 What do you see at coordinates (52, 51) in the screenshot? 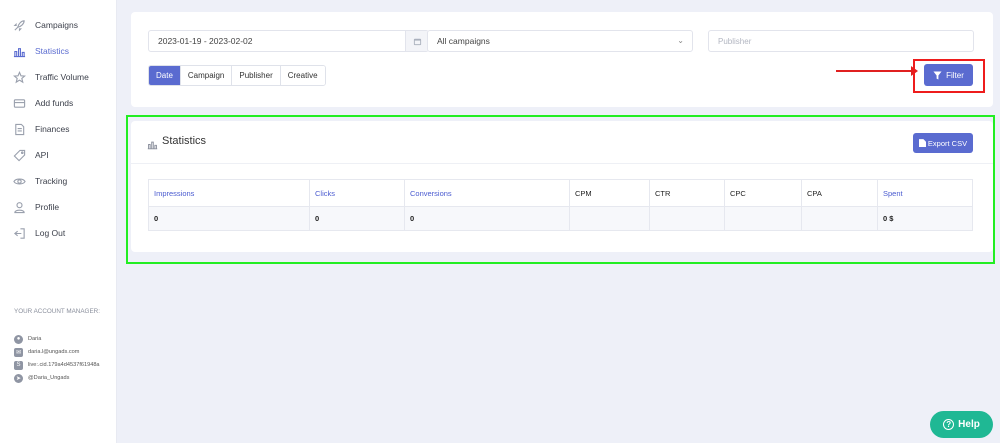
I see `sidebar-item-label: Statistics` at bounding box center [52, 51].